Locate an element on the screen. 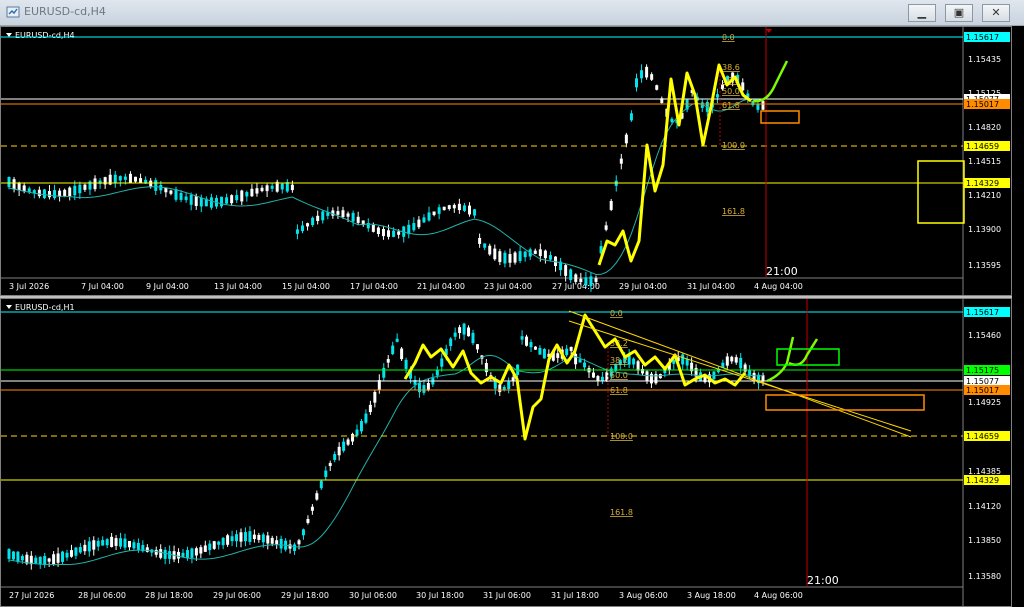 The height and width of the screenshot is (607, 1024). h1-level-label: 1.15617 is located at coordinates (982, 312).